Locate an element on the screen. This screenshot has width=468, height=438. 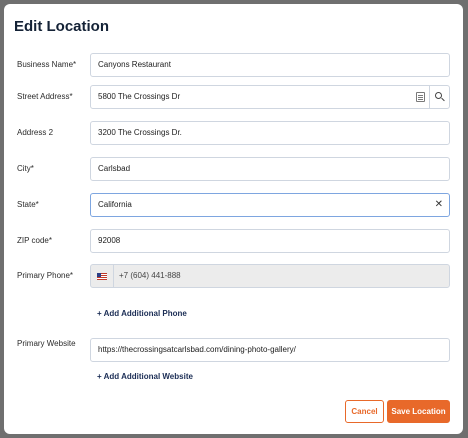
state-value: California is located at coordinates (248, 205).